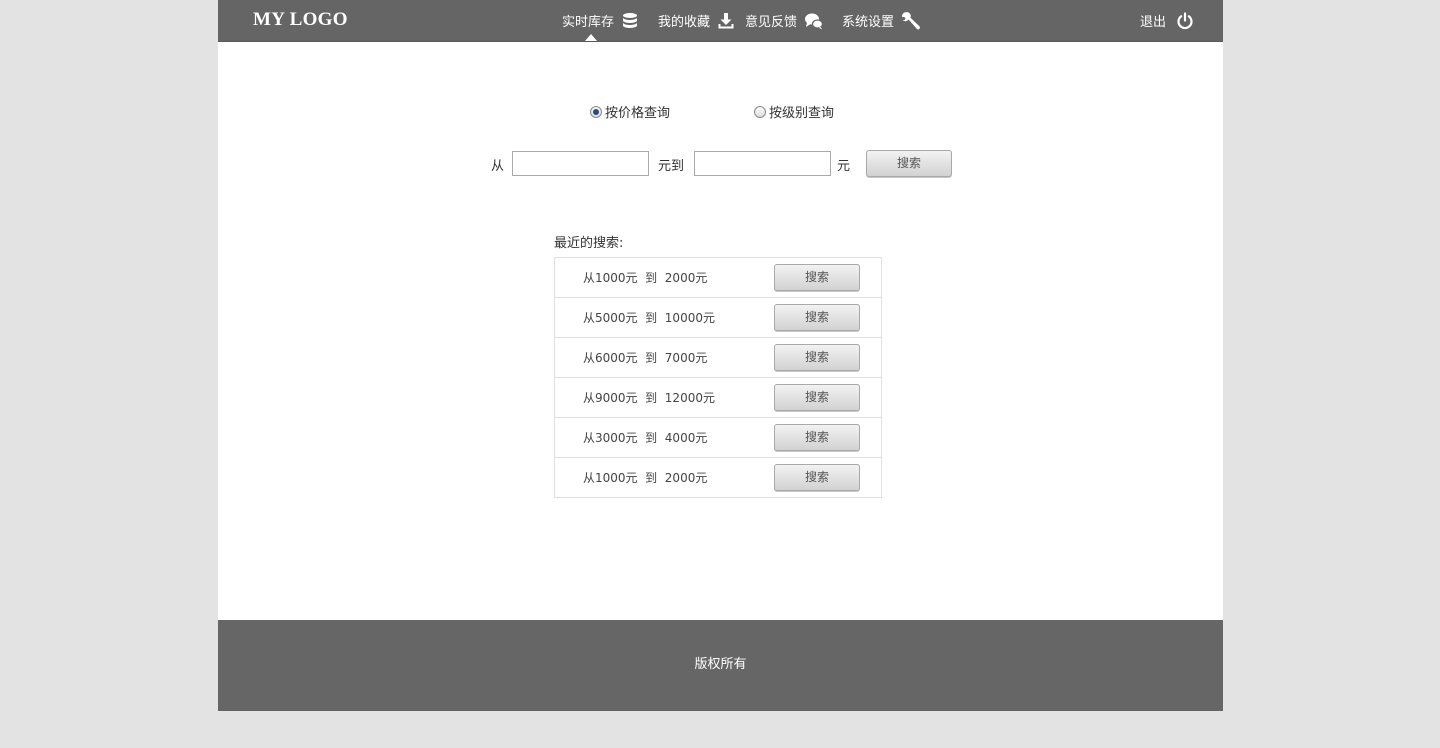 The width and height of the screenshot is (1440, 748). Describe the element at coordinates (762, 163) in the screenshot. I see `max-price-input` at that location.